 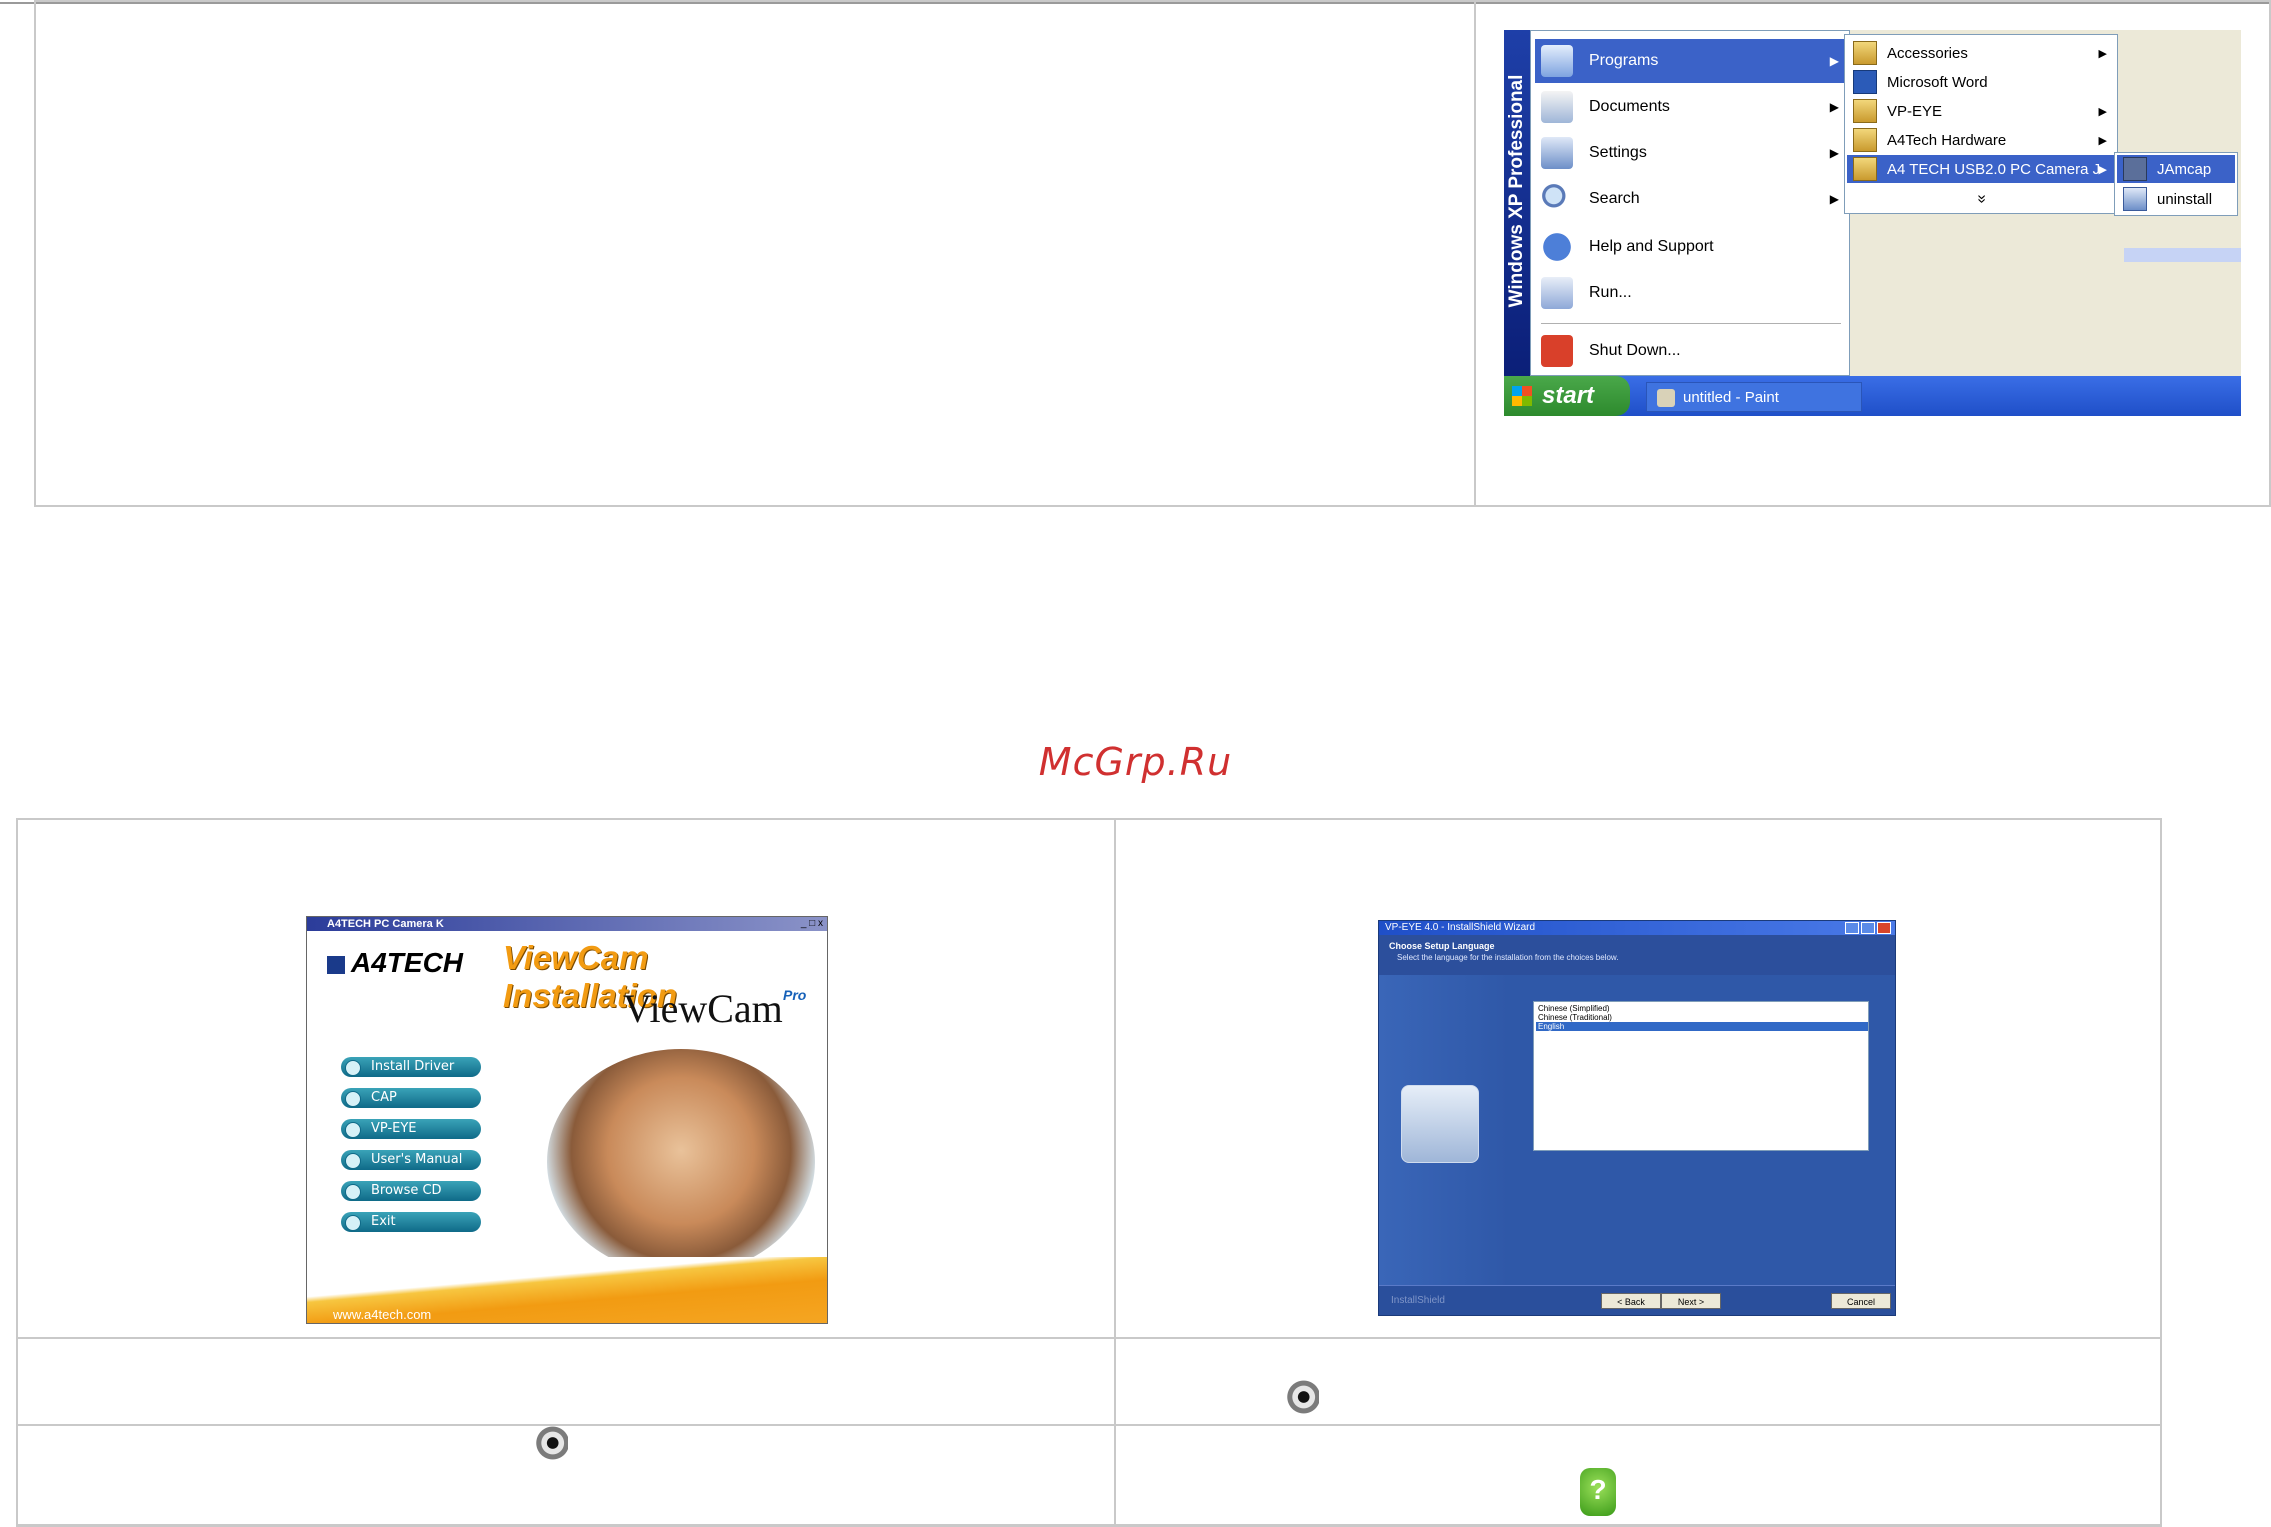 What do you see at coordinates (1981, 111) in the screenshot?
I see `submenu-item-vp-eye: VP-EYE ▶` at bounding box center [1981, 111].